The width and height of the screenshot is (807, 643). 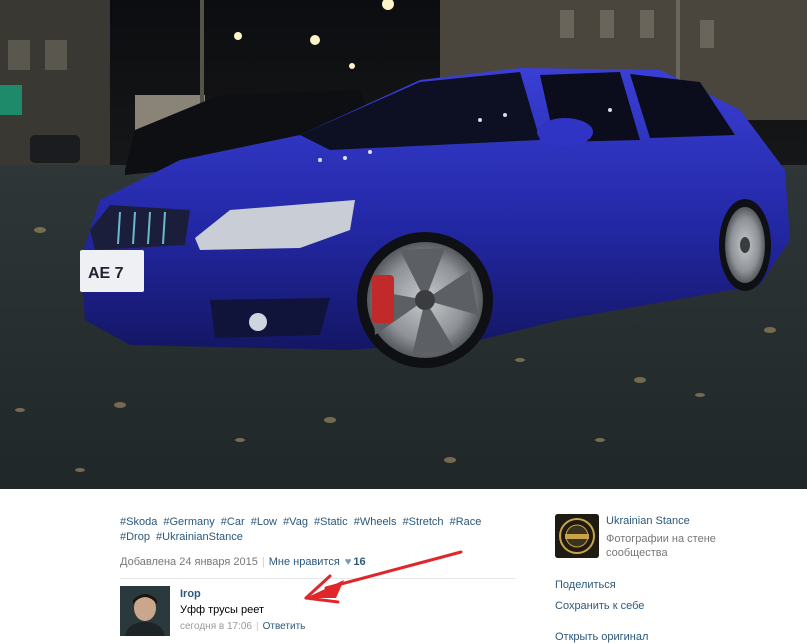 I want to click on hashtag-link: #Wheels, so click(x=375, y=522).